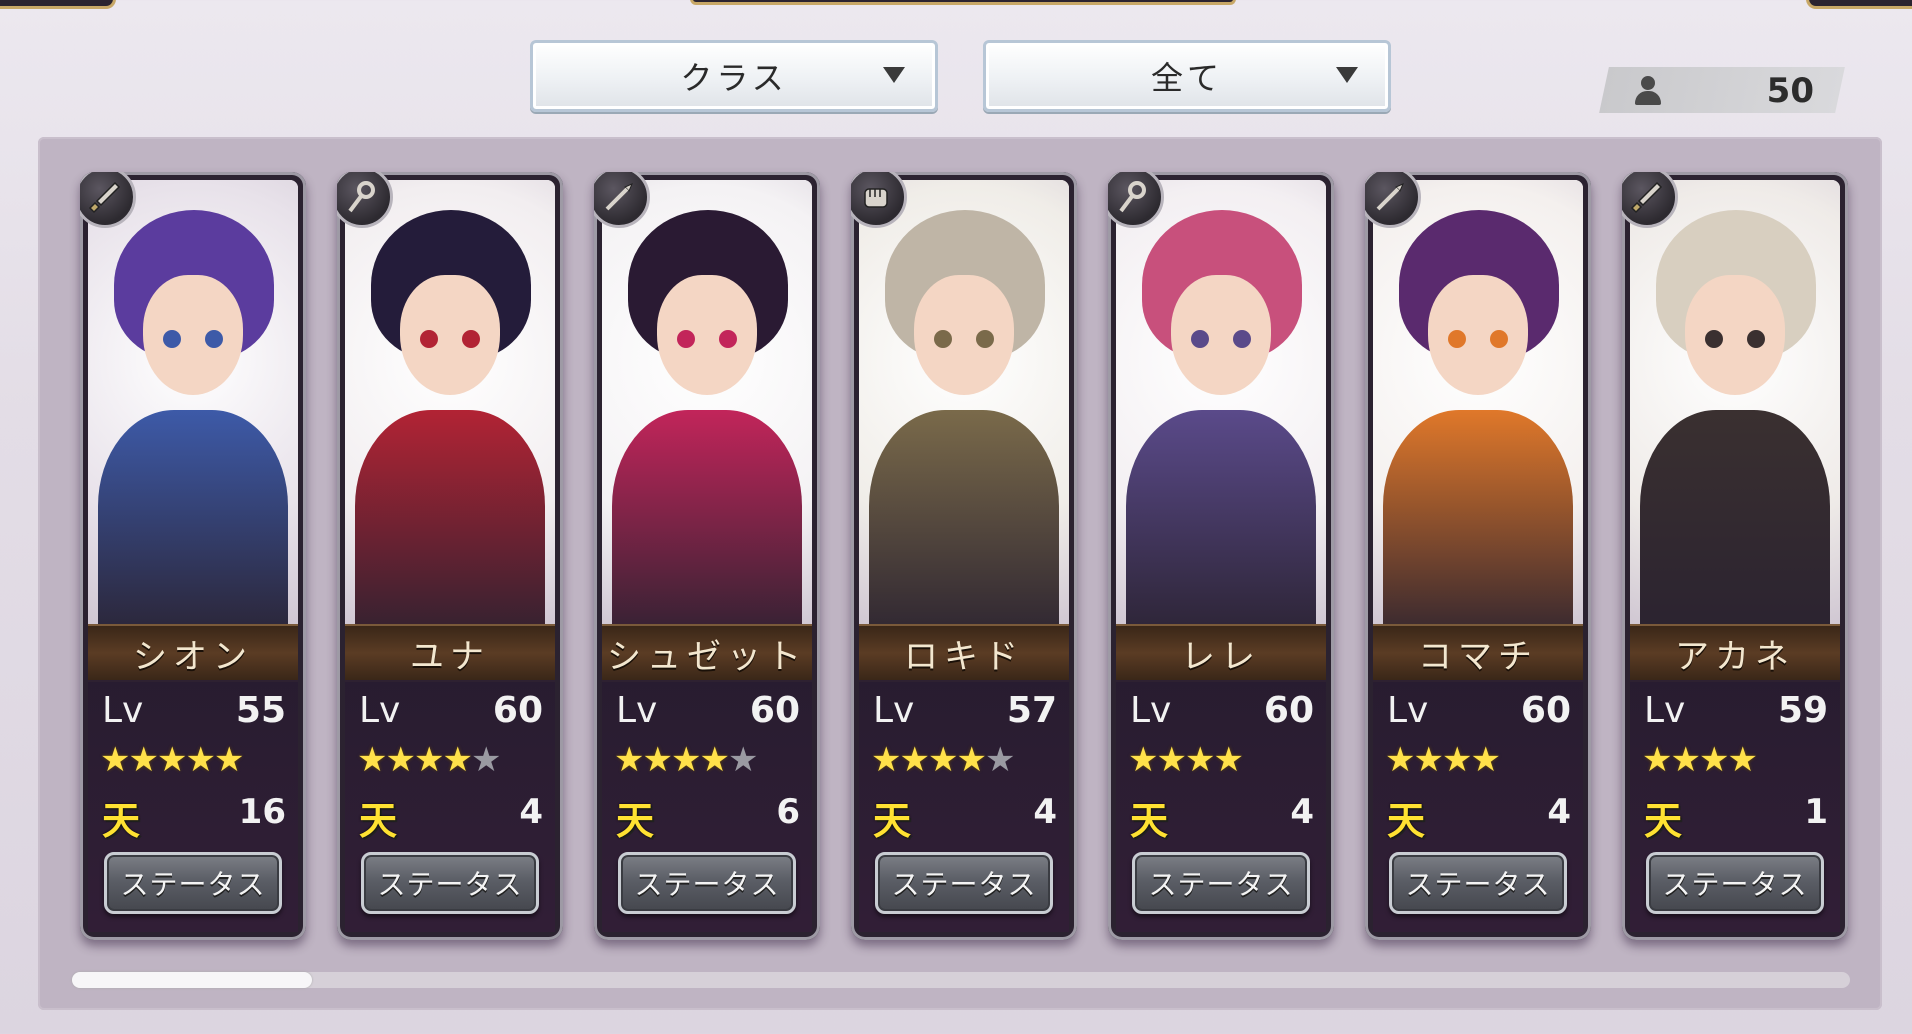 Image resolution: width=1912 pixels, height=1034 pixels. Describe the element at coordinates (1479, 712) in the screenshot. I see `level-row: Lv 60` at that location.